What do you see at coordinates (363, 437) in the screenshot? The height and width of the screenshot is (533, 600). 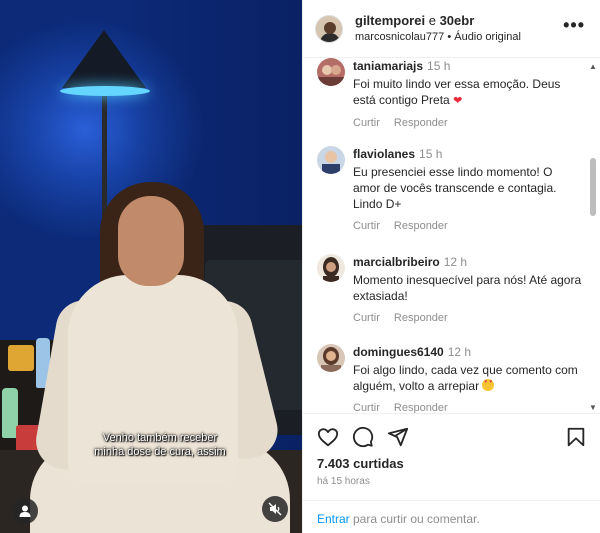 I see `comment-icon` at bounding box center [363, 437].